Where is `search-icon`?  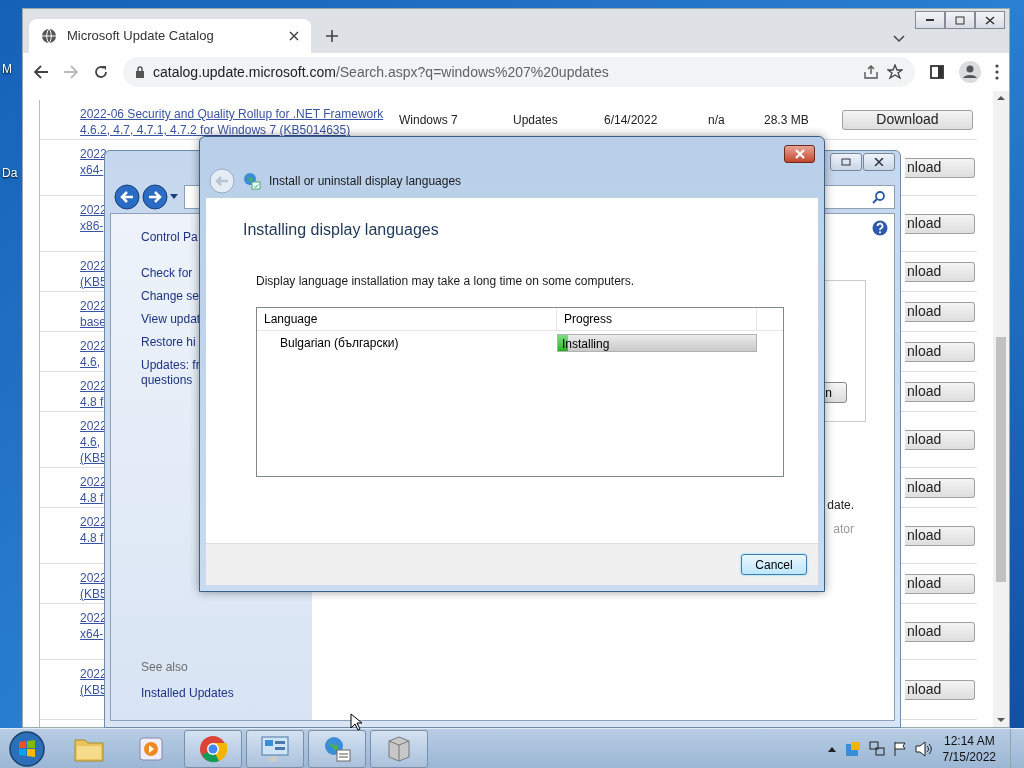
search-icon is located at coordinates (879, 197).